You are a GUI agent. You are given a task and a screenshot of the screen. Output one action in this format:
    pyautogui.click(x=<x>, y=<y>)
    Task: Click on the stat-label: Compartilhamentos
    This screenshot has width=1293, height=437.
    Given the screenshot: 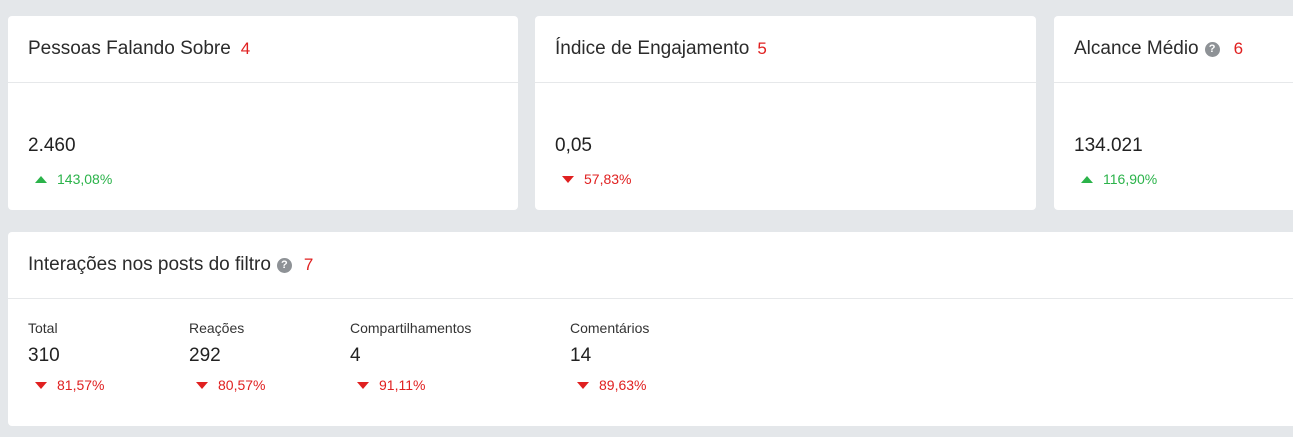 What is the action you would take?
    pyautogui.click(x=411, y=328)
    